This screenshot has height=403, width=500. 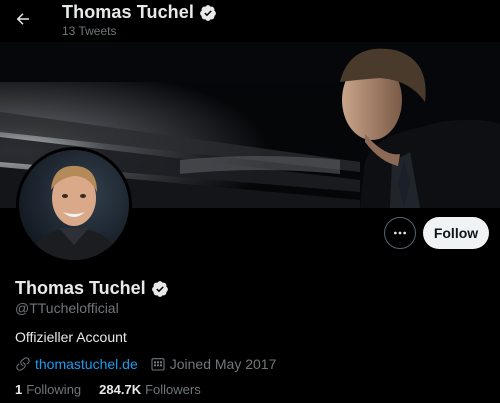 I want to click on profile-bio: Offizieller Account, so click(x=71, y=337).